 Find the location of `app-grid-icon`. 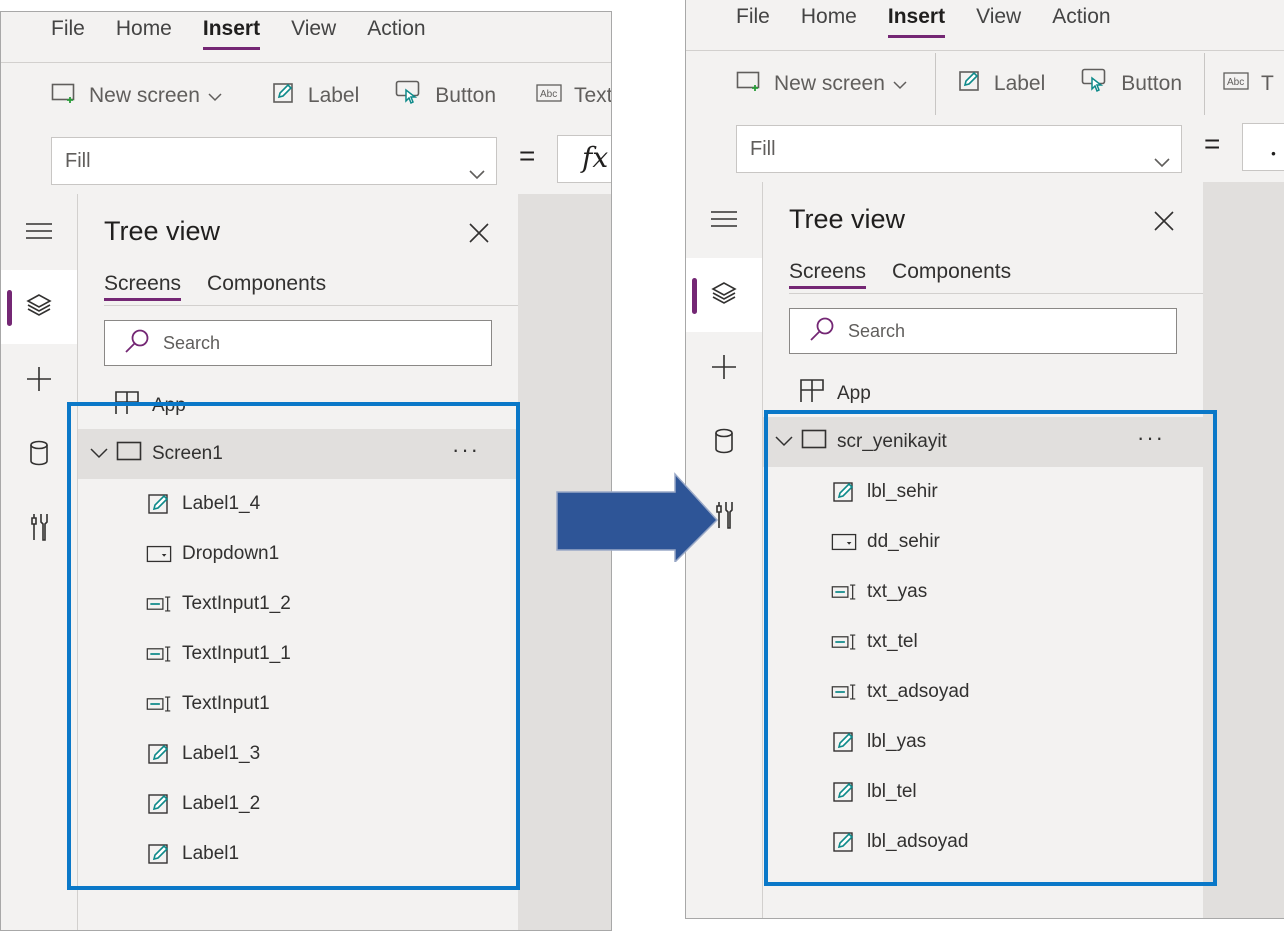

app-grid-icon is located at coordinates (812, 394).